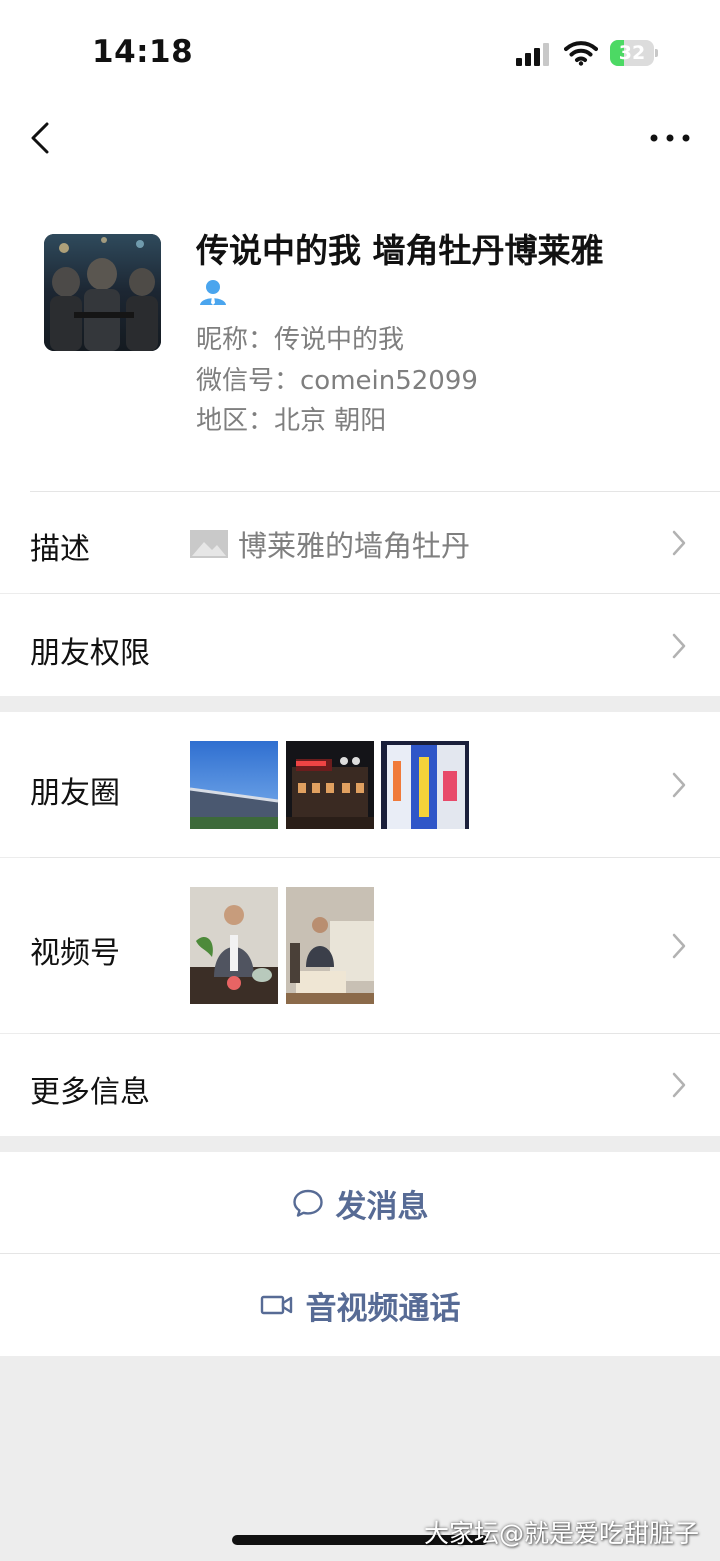 This screenshot has height=1561, width=720. What do you see at coordinates (562, 1533) in the screenshot?
I see `watermark: 大家坛@就是爱吃甜脏子` at bounding box center [562, 1533].